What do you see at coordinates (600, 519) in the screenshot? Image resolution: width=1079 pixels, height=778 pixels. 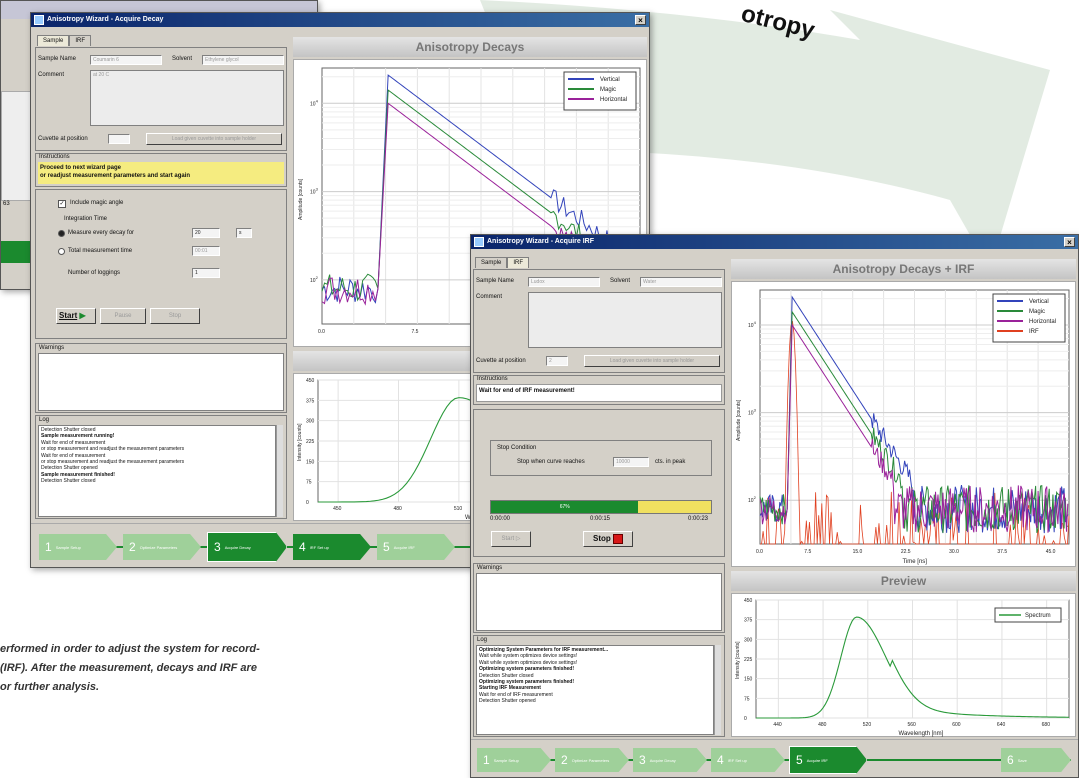 I see `time-mid: 0:00:15` at bounding box center [600, 519].